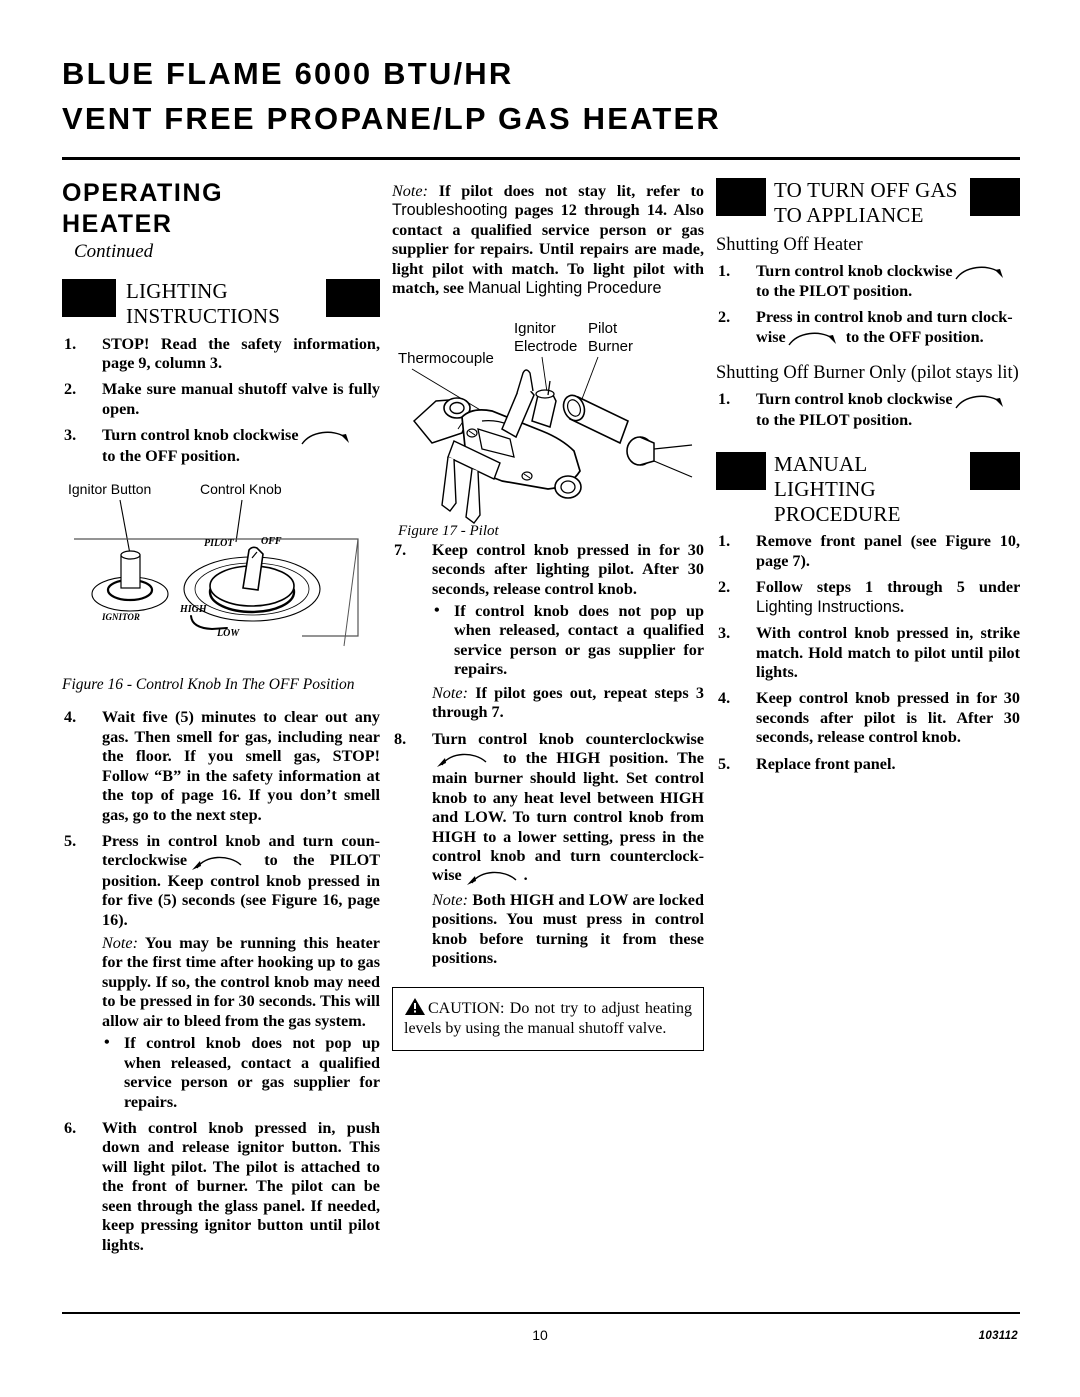 This screenshot has width=1080, height=1397. Describe the element at coordinates (70, 1127) in the screenshot. I see `step-number: 6.` at that location.